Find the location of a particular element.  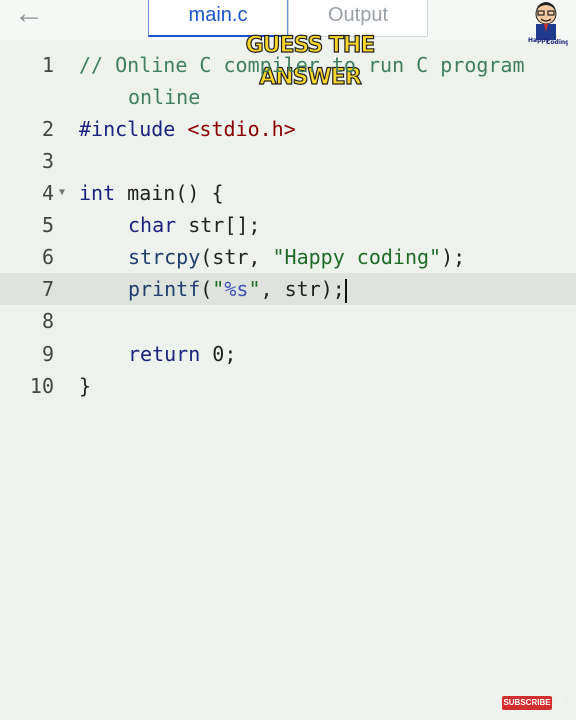

fold-arrow-icon: ▼ is located at coordinates (62, 193).